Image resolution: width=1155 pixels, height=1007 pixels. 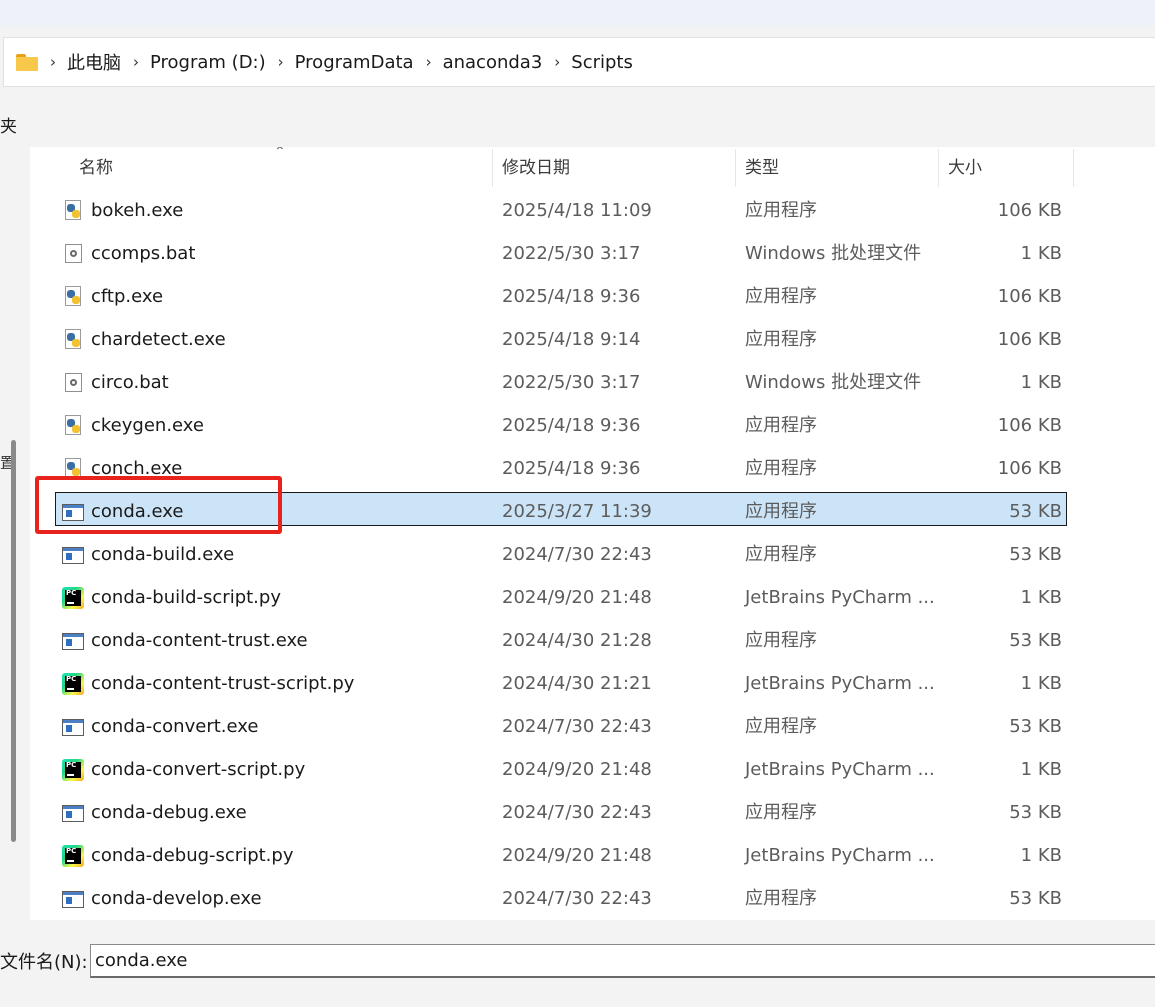 I want to click on file-row: conda-build.exe 2024/7/30 22:43 应用程序 53 KB, so click(x=592, y=554).